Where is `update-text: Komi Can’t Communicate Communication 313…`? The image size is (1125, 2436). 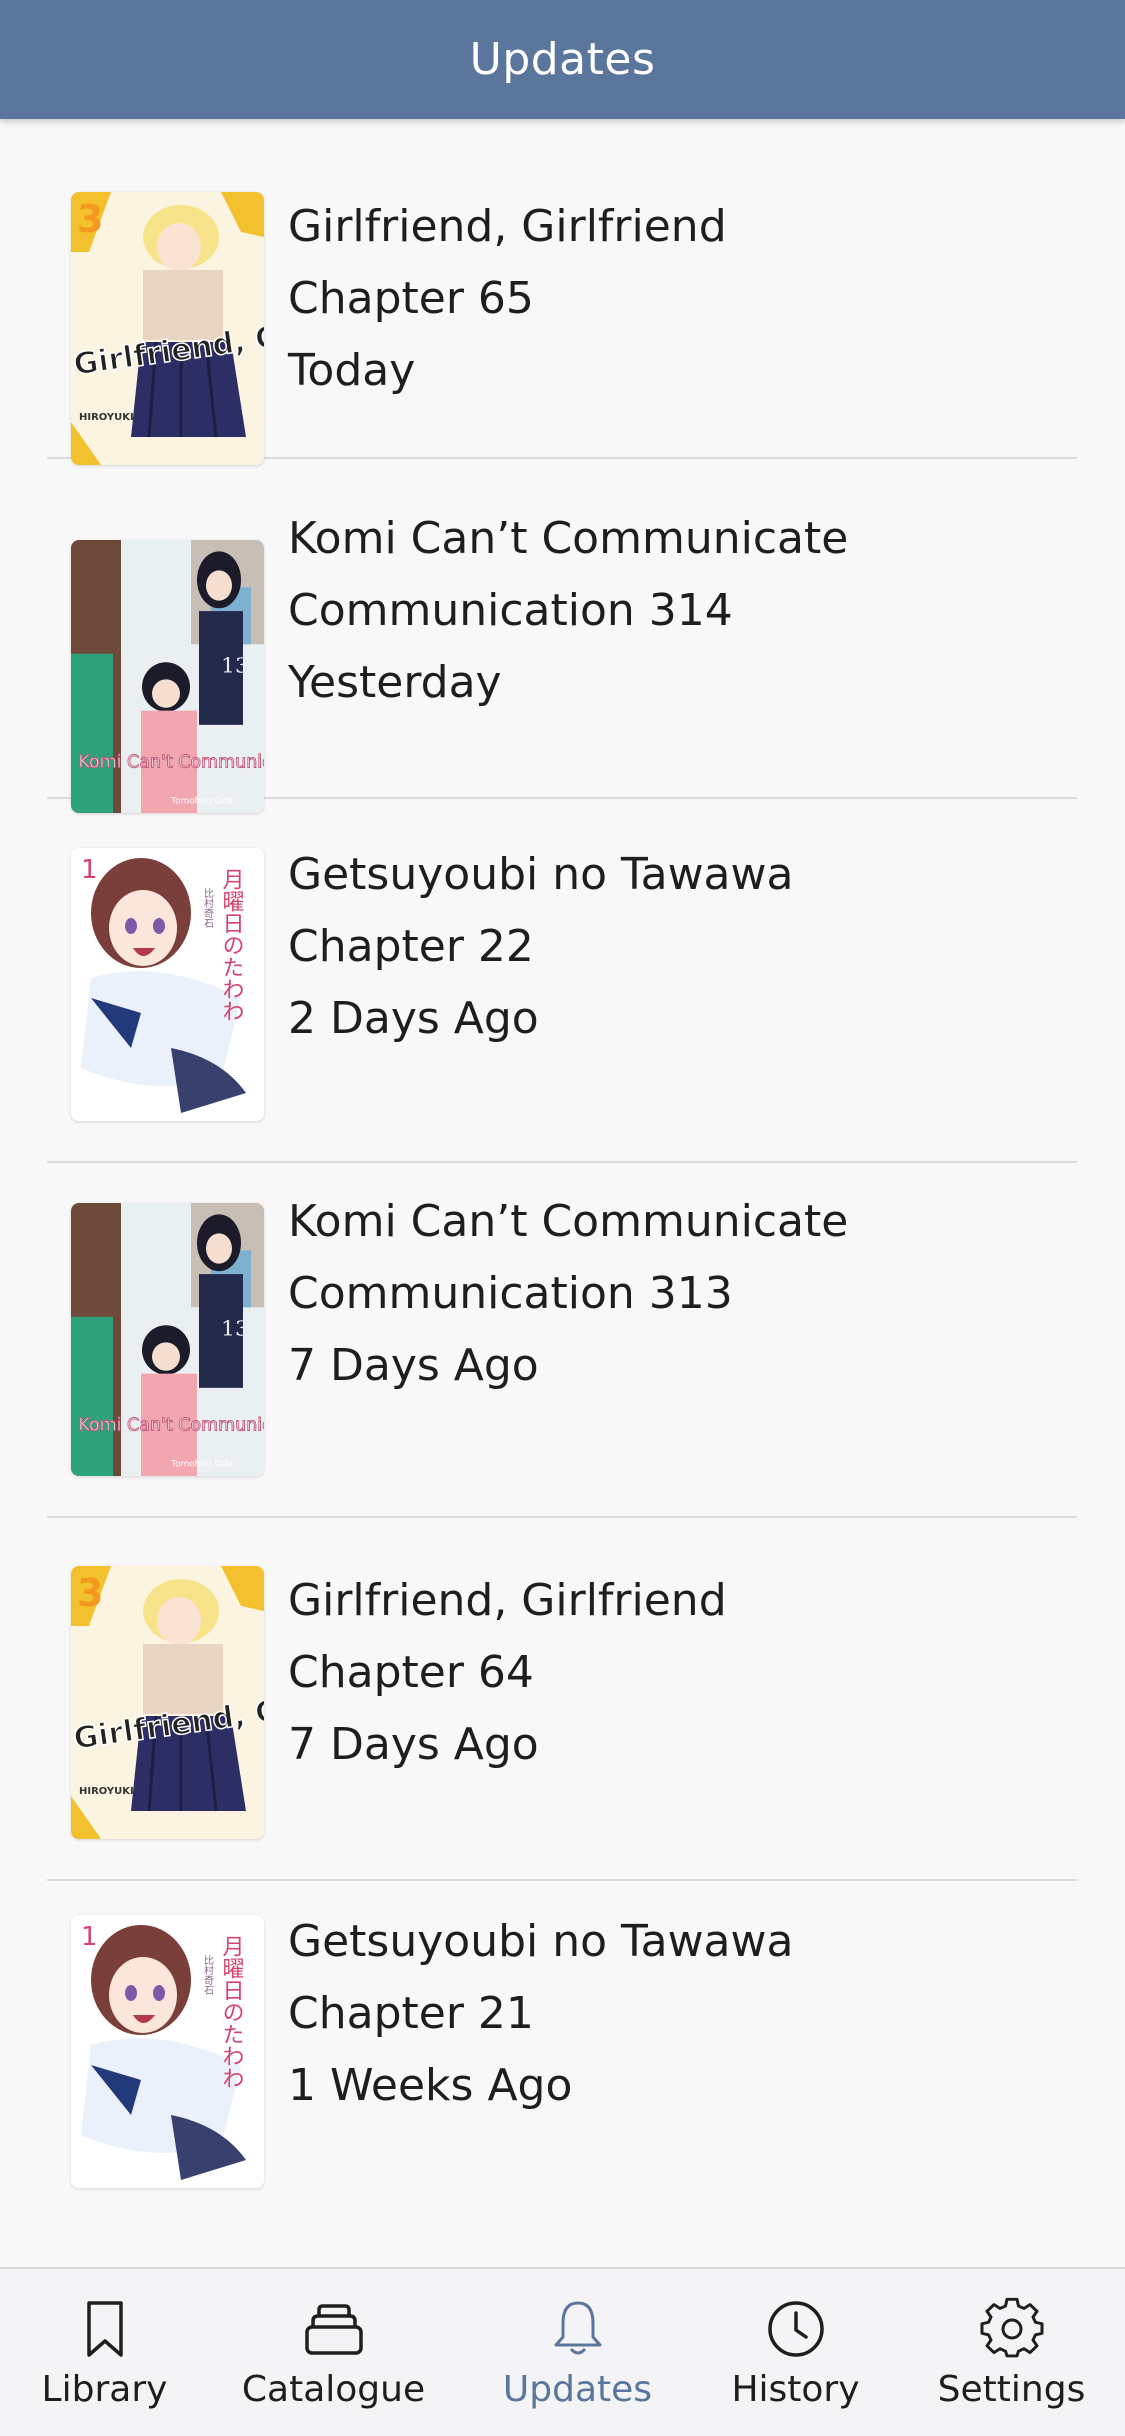
update-text: Komi Can’t Communicate Communication 313… is located at coordinates (568, 1294).